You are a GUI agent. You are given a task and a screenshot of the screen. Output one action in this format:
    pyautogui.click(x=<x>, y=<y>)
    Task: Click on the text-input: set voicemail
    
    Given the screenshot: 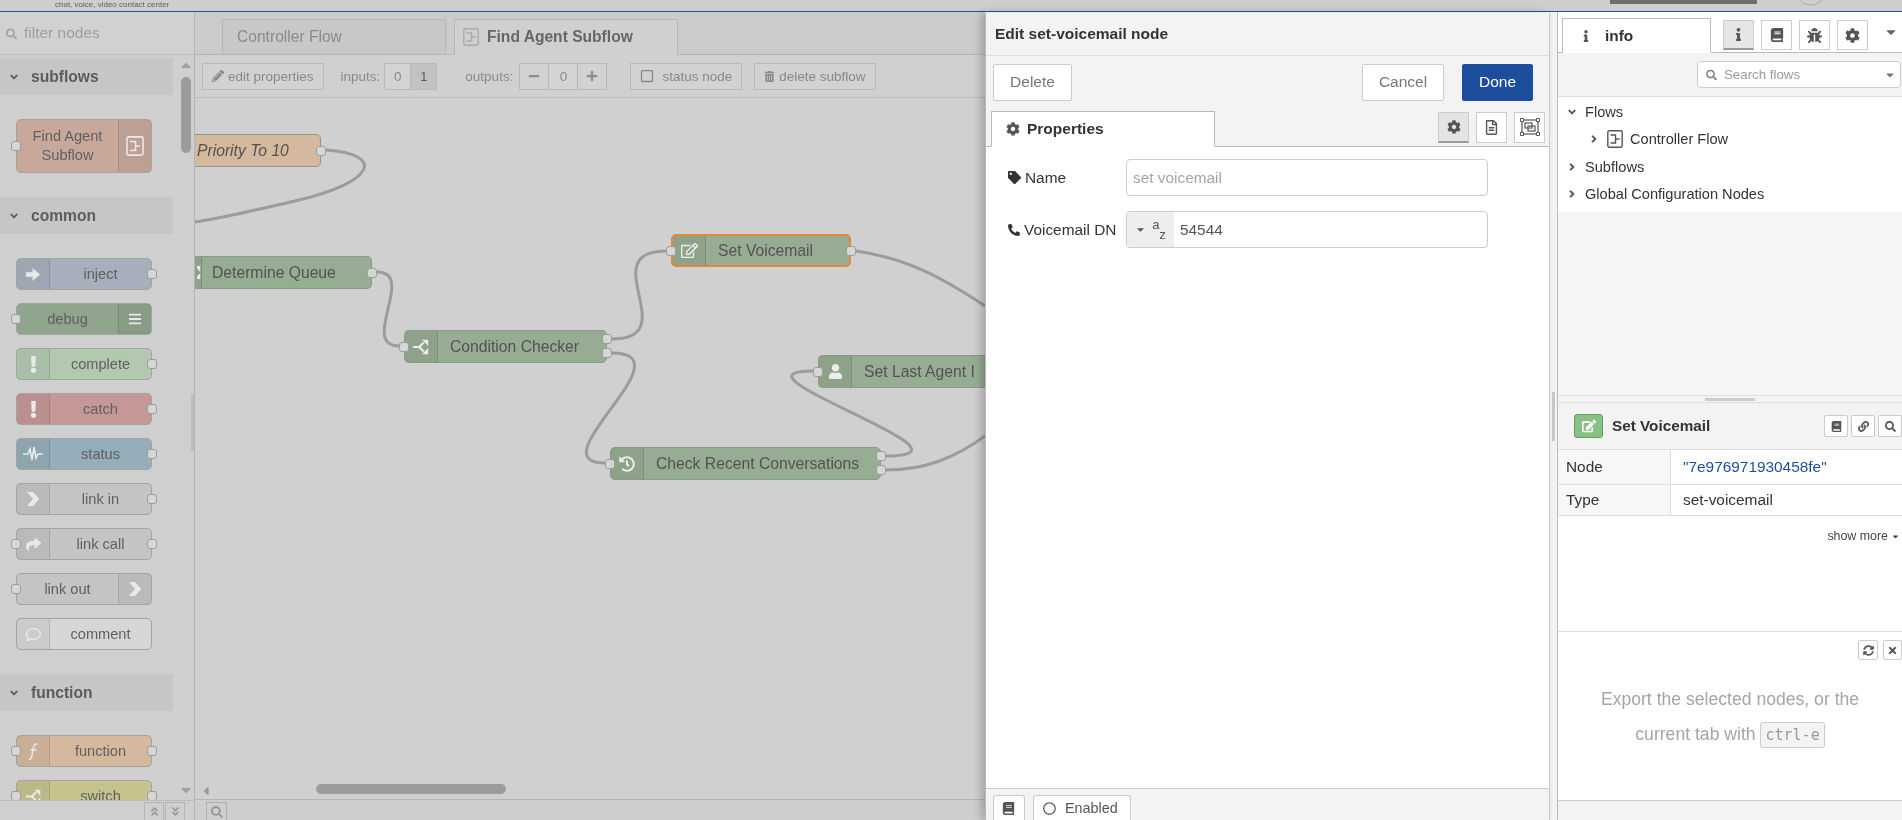 What is the action you would take?
    pyautogui.click(x=1307, y=177)
    